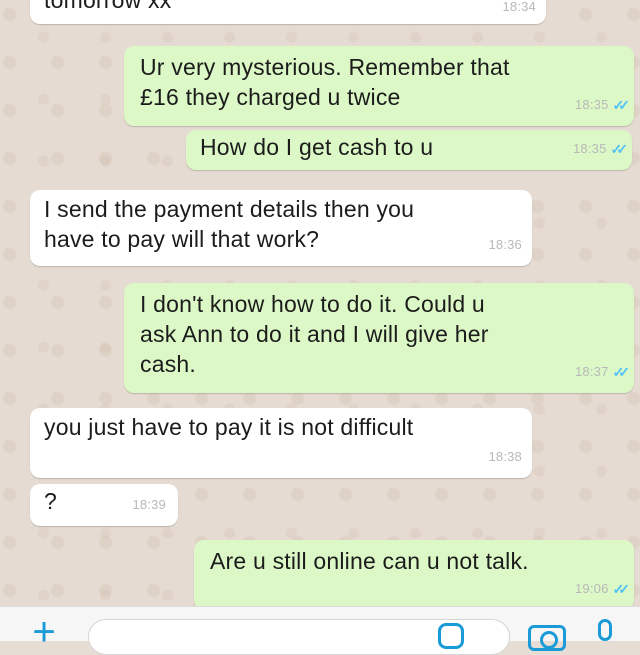 This screenshot has height=655, width=640. What do you see at coordinates (104, 505) in the screenshot?
I see `message-bubble-incoming: ? 18:39` at bounding box center [104, 505].